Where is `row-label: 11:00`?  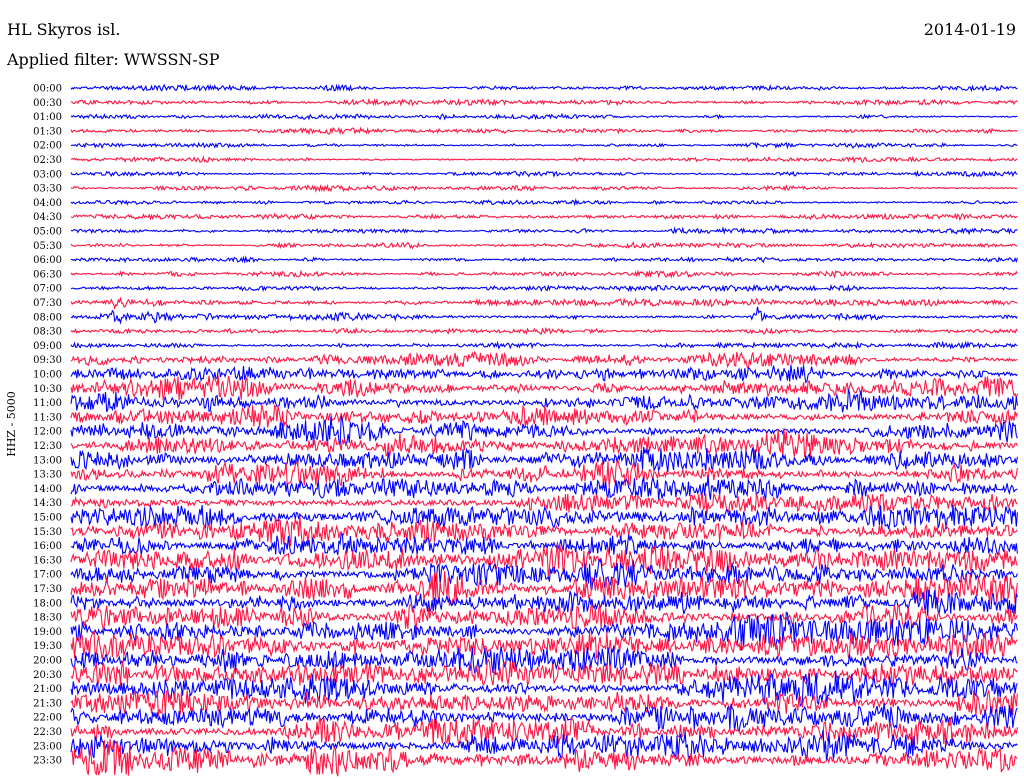
row-label: 11:00 is located at coordinates (47, 403).